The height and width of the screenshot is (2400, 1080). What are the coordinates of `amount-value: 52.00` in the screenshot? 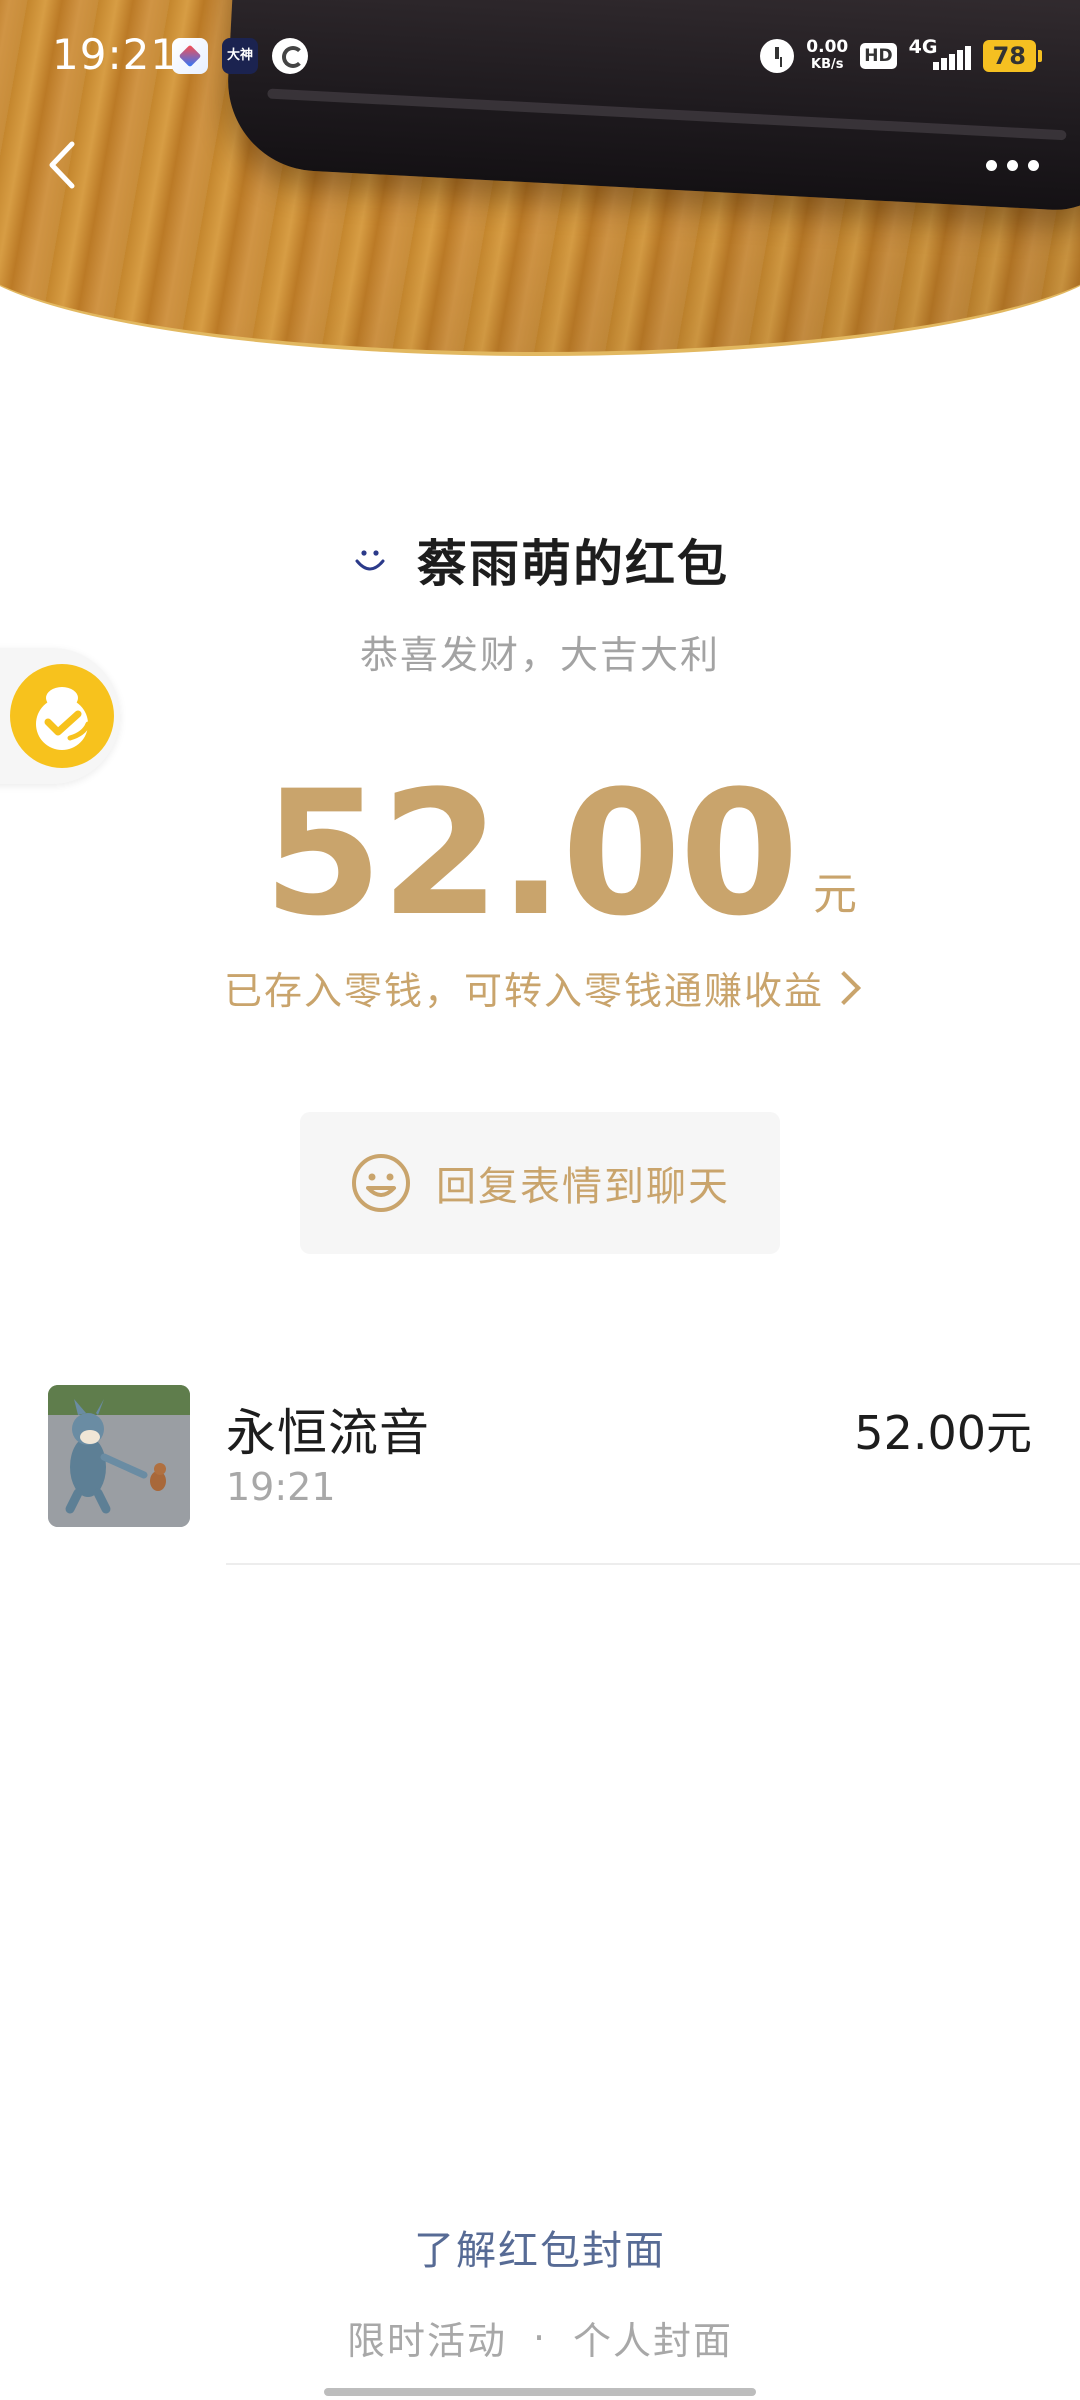 It's located at (530, 853).